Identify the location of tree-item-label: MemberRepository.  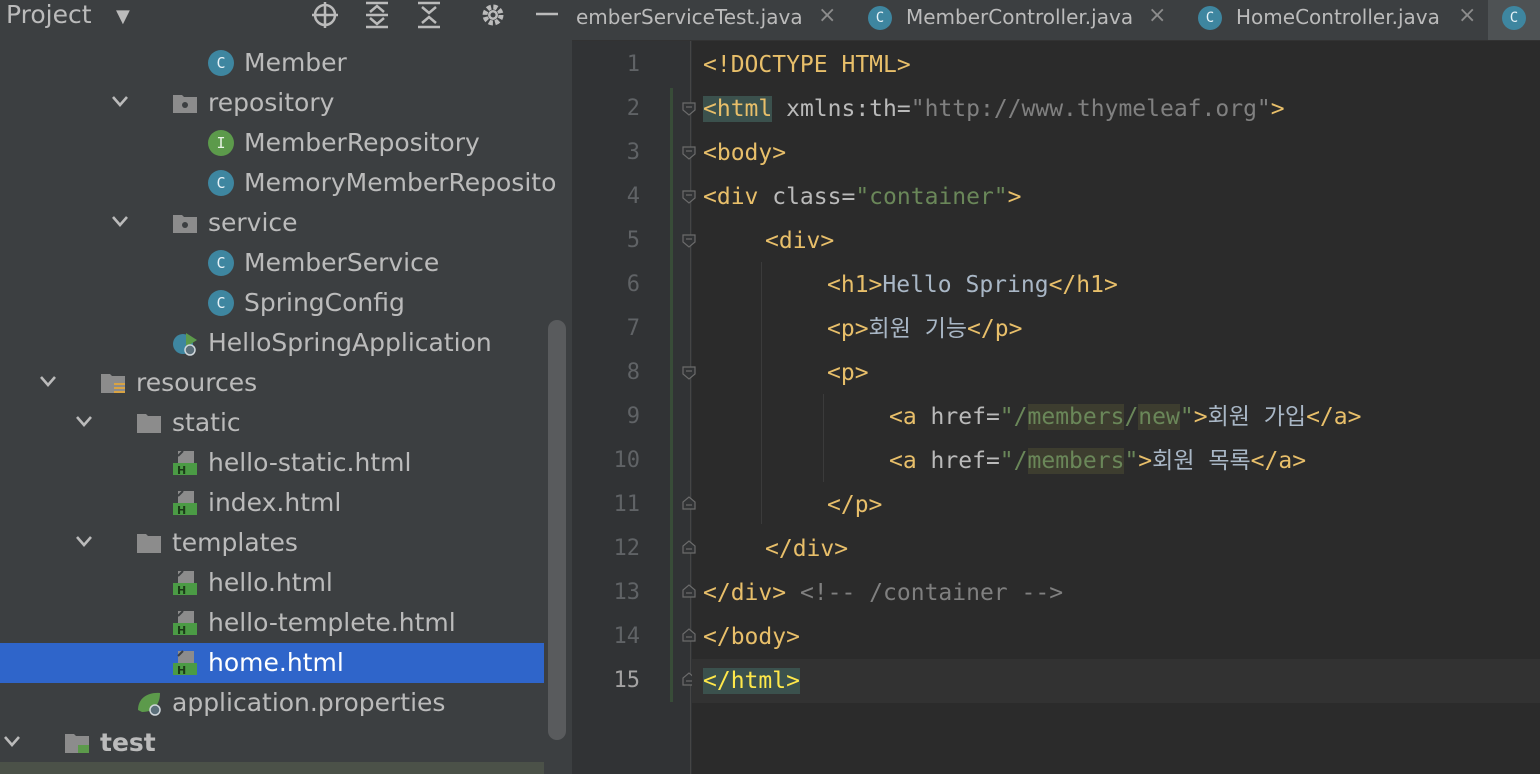
(362, 142).